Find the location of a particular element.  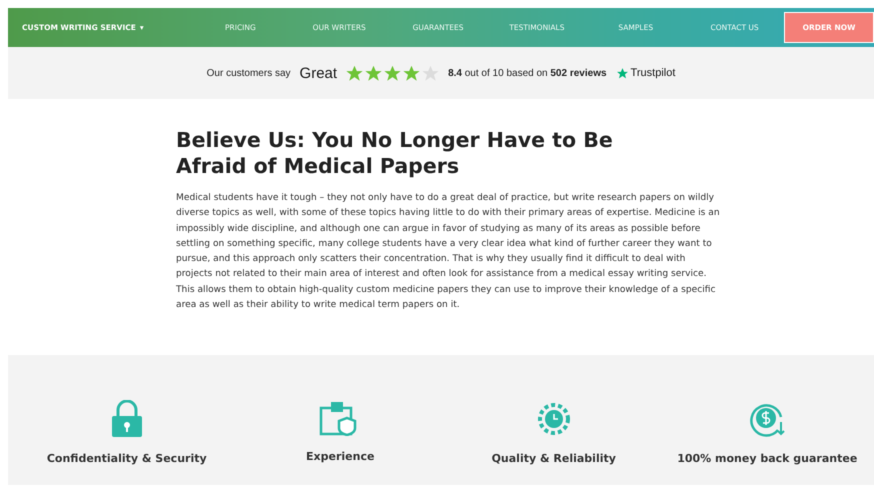

rating-verdict: Great is located at coordinates (319, 73).